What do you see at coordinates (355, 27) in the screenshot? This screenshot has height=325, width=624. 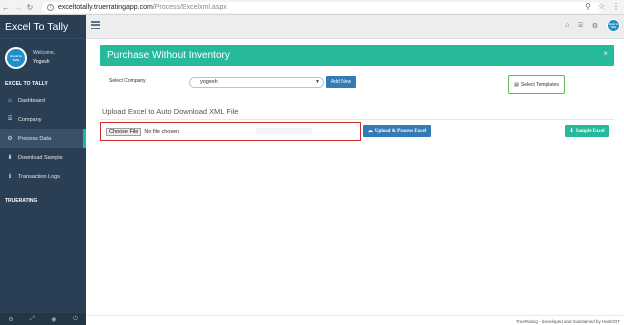 I see `top-navbar: ⌂ ⌸ ⚙ Excel to Tally` at bounding box center [355, 27].